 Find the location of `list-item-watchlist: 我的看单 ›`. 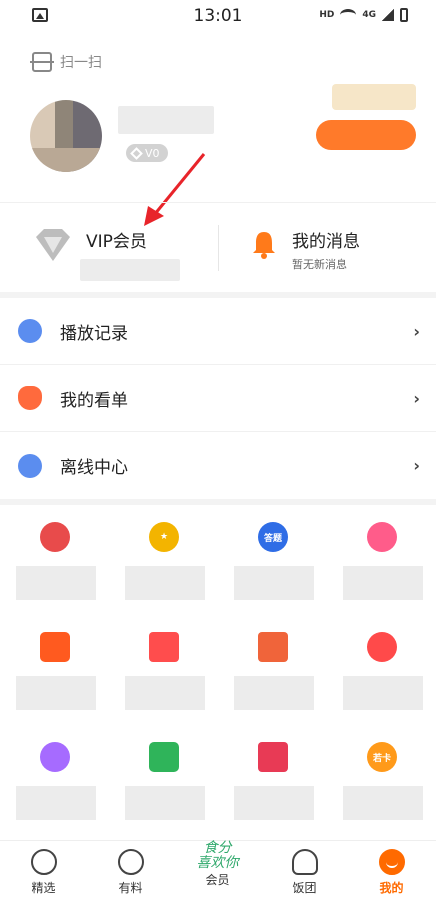

list-item-watchlist: 我的看单 › is located at coordinates (218, 398).